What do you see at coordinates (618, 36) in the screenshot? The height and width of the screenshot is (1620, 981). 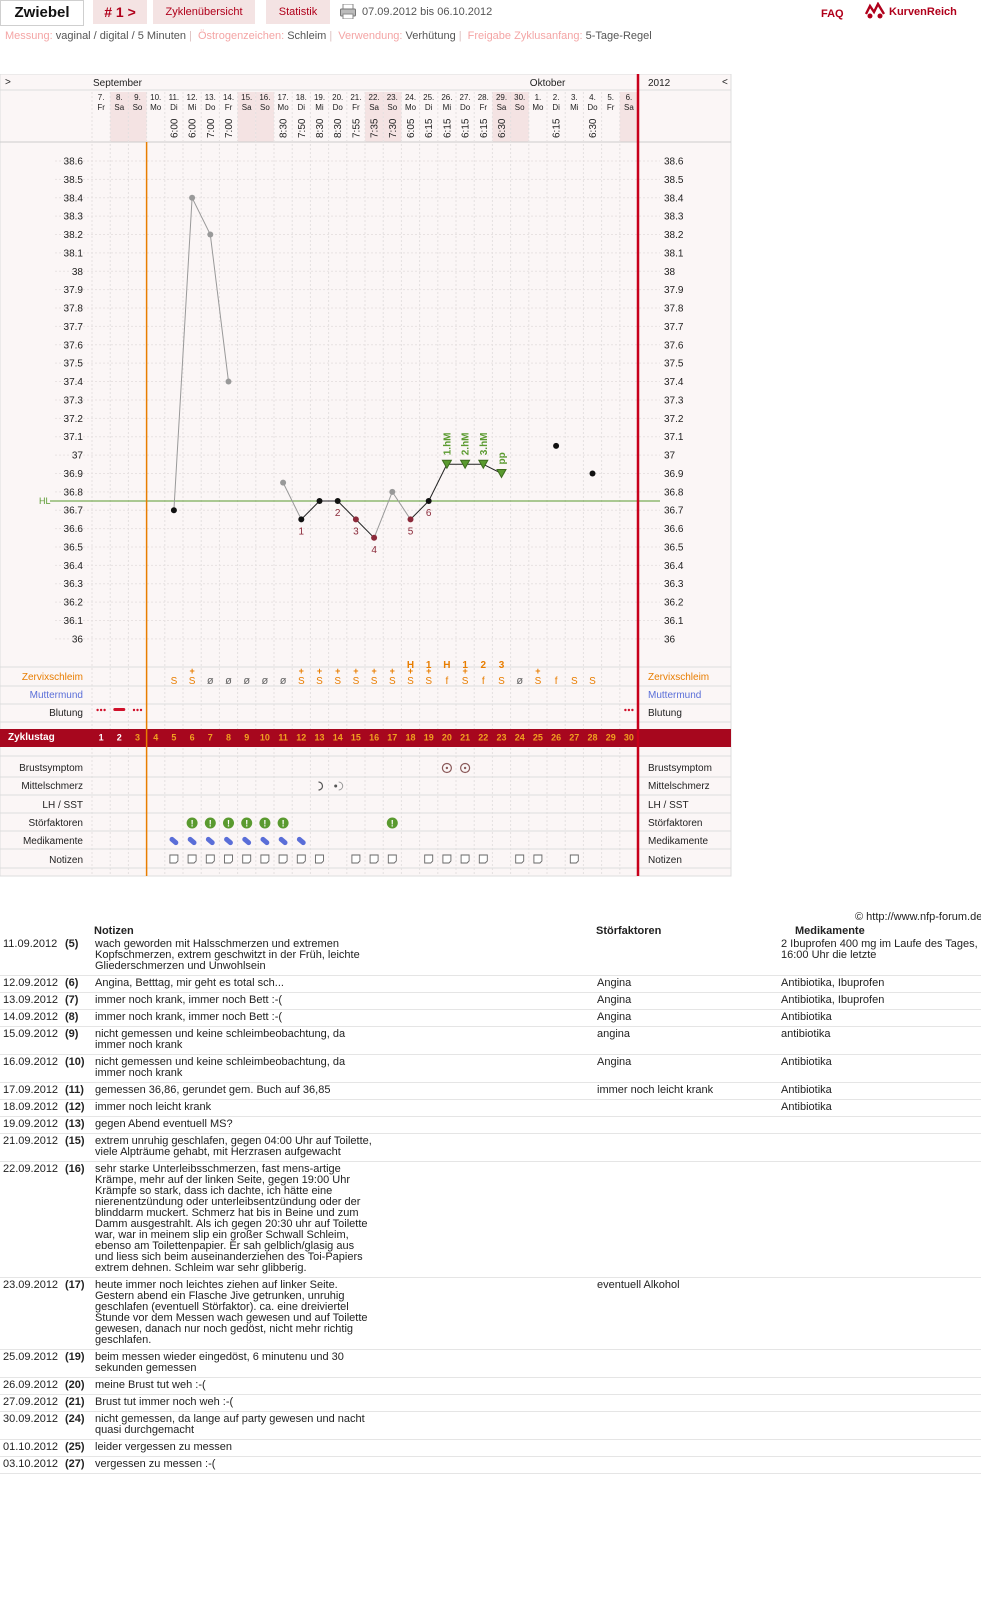 I see `meta-value: 5-Tage-Regel` at bounding box center [618, 36].